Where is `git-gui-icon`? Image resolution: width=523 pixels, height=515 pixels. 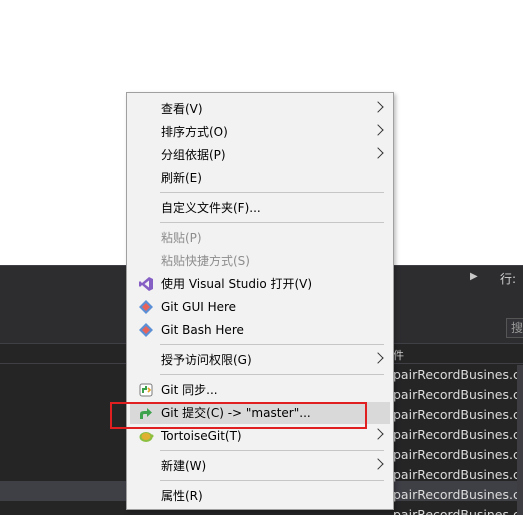
git-gui-icon is located at coordinates (146, 307).